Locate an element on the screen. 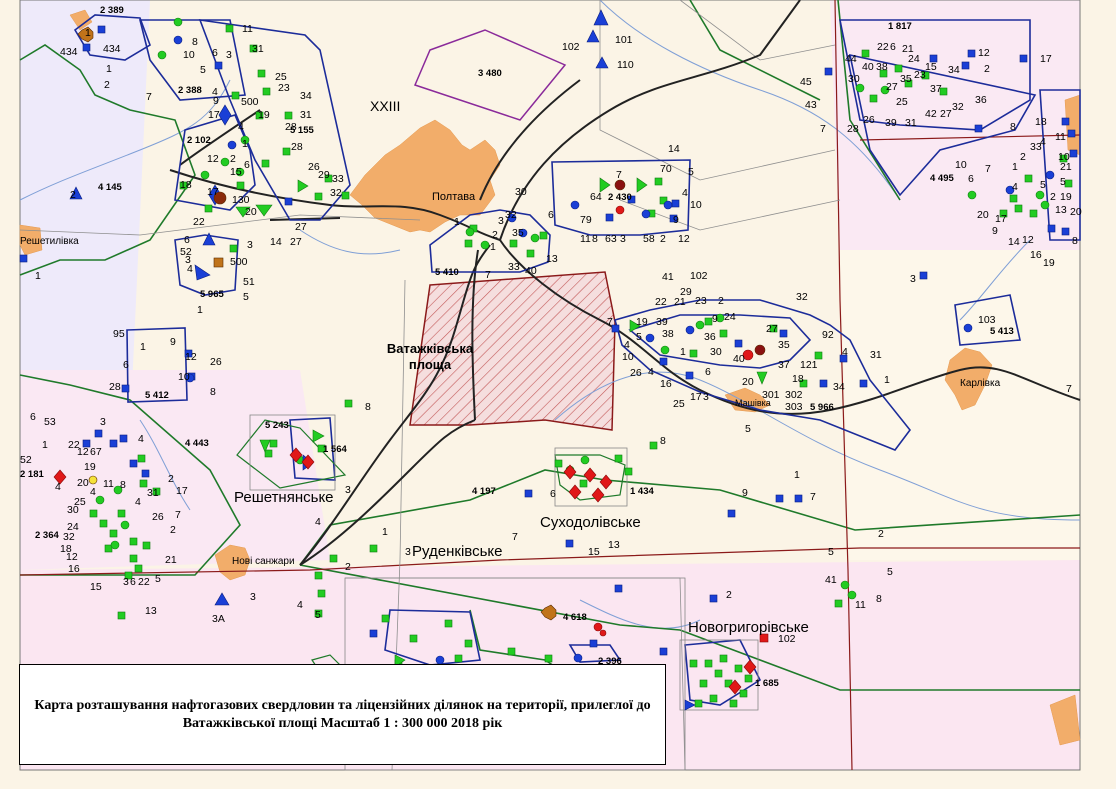 The image size is (1116, 789). well-label: 101 is located at coordinates (624, 40).